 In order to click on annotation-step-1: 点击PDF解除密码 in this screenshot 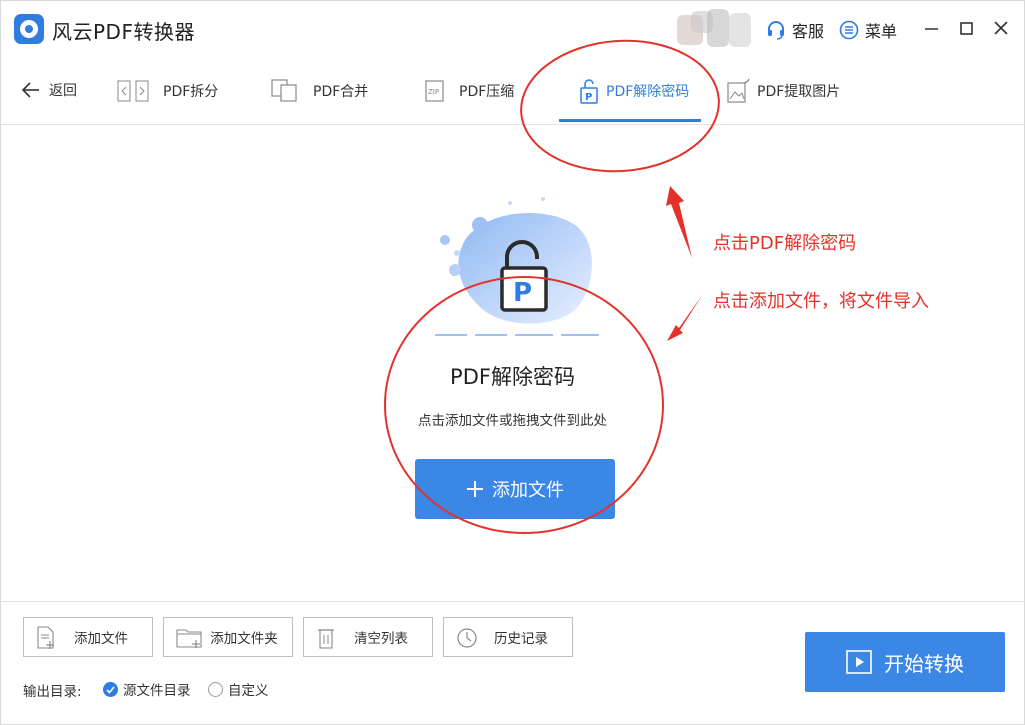, I will do `click(785, 243)`.